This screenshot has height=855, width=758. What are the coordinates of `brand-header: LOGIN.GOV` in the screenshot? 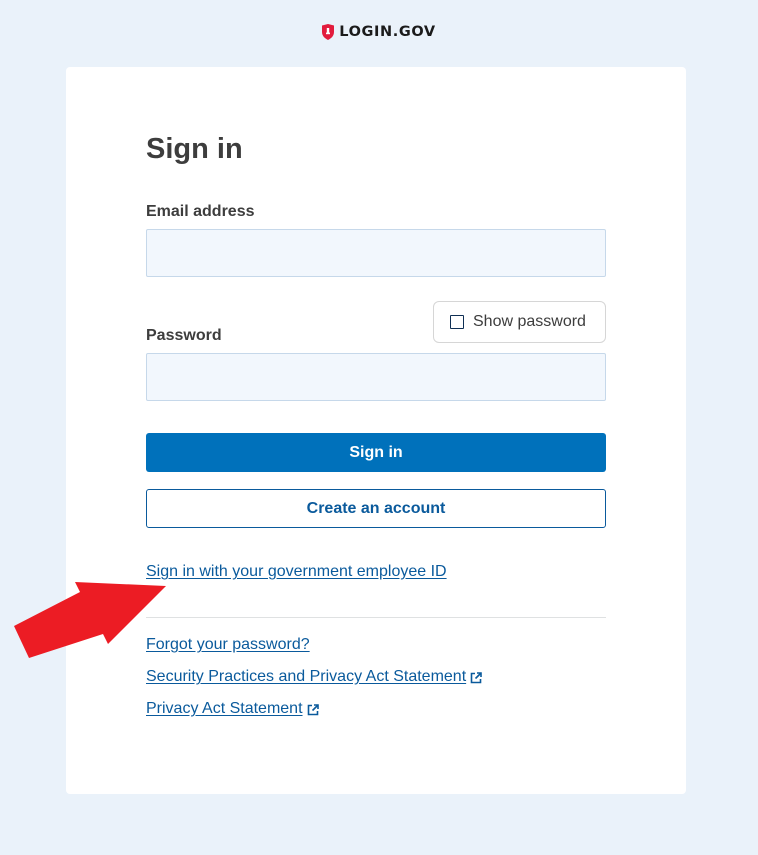 It's located at (379, 32).